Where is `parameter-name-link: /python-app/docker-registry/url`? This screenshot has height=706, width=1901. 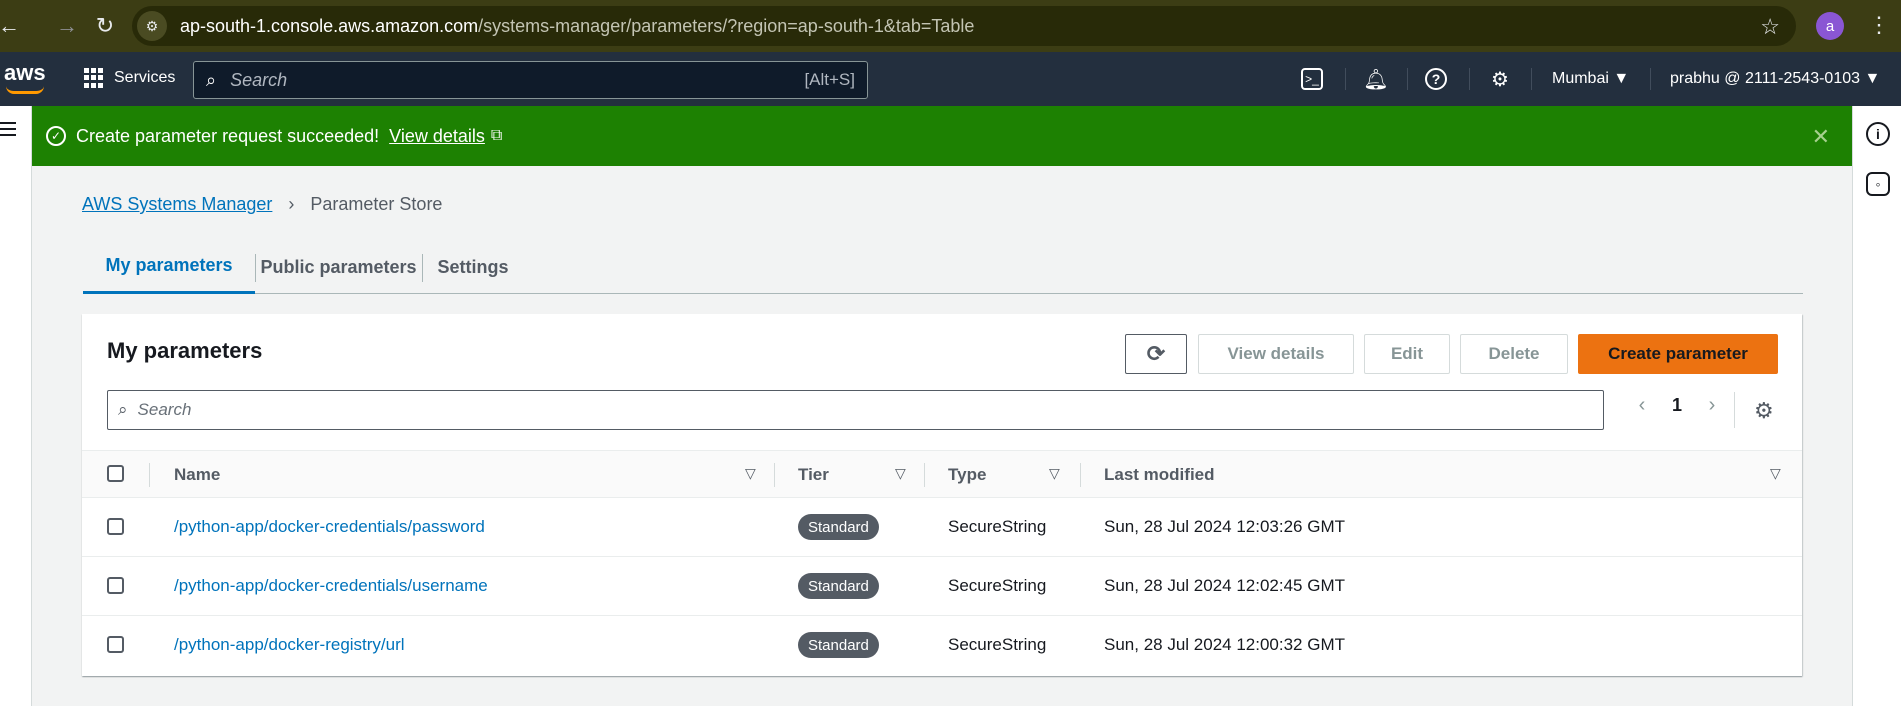 parameter-name-link: /python-app/docker-registry/url is located at coordinates (289, 645).